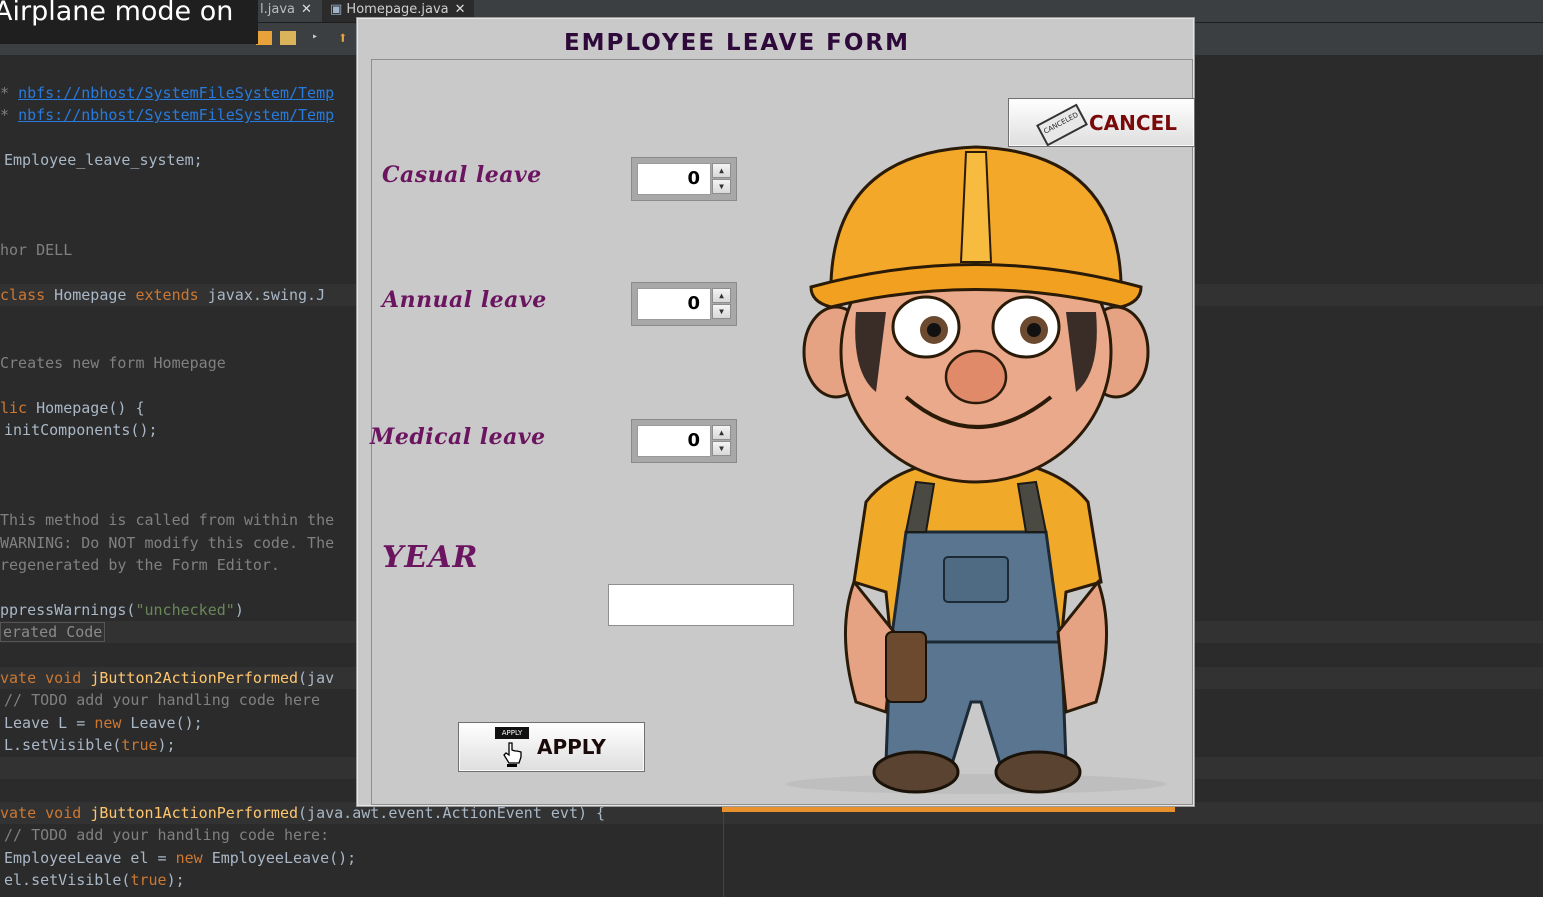 This screenshot has width=1543, height=897. Describe the element at coordinates (674, 179) in the screenshot. I see `casual-leave-input: 0` at that location.